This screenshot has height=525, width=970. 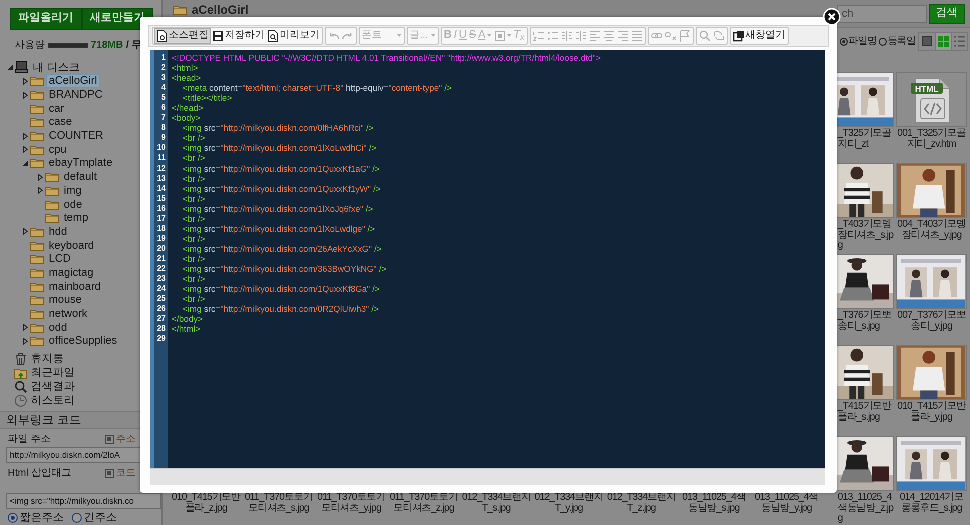 What do you see at coordinates (60, 259) in the screenshot?
I see `tree-item: LCD` at bounding box center [60, 259].